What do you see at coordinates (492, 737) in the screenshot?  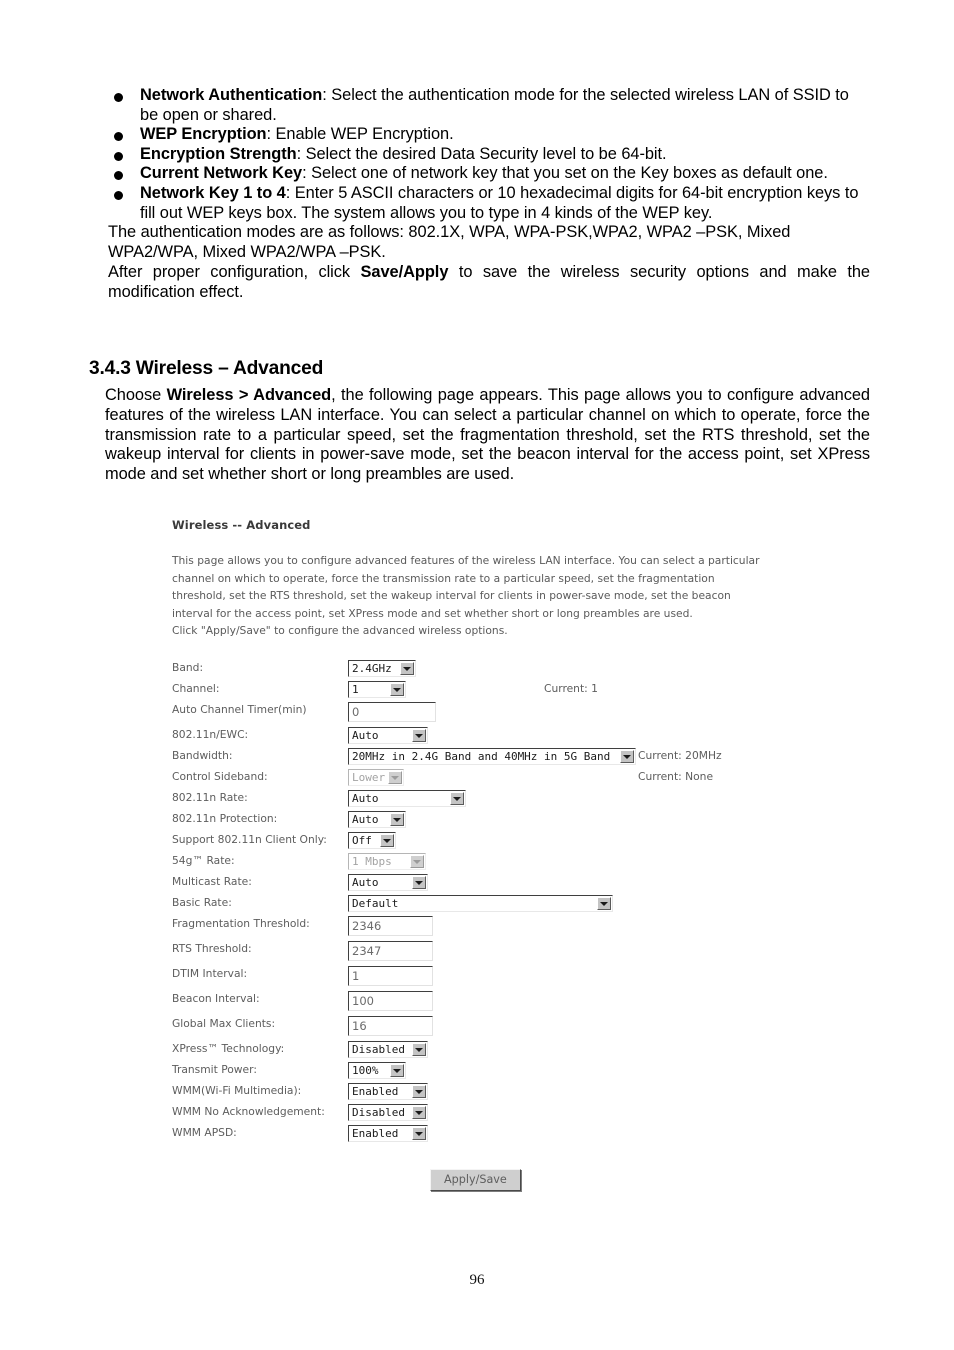 I see `form-row: 802.11n/EWC: Auto` at bounding box center [492, 737].